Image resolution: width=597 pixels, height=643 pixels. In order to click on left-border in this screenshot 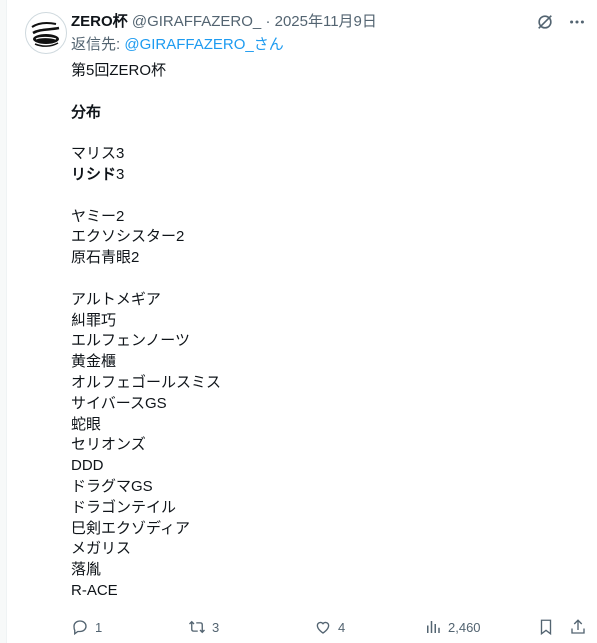, I will do `click(3, 321)`.